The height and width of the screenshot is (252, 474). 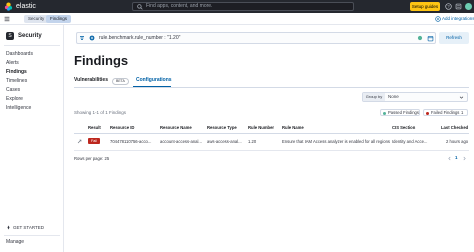 What do you see at coordinates (271, 133) in the screenshot?
I see `table-header-divider` at bounding box center [271, 133].